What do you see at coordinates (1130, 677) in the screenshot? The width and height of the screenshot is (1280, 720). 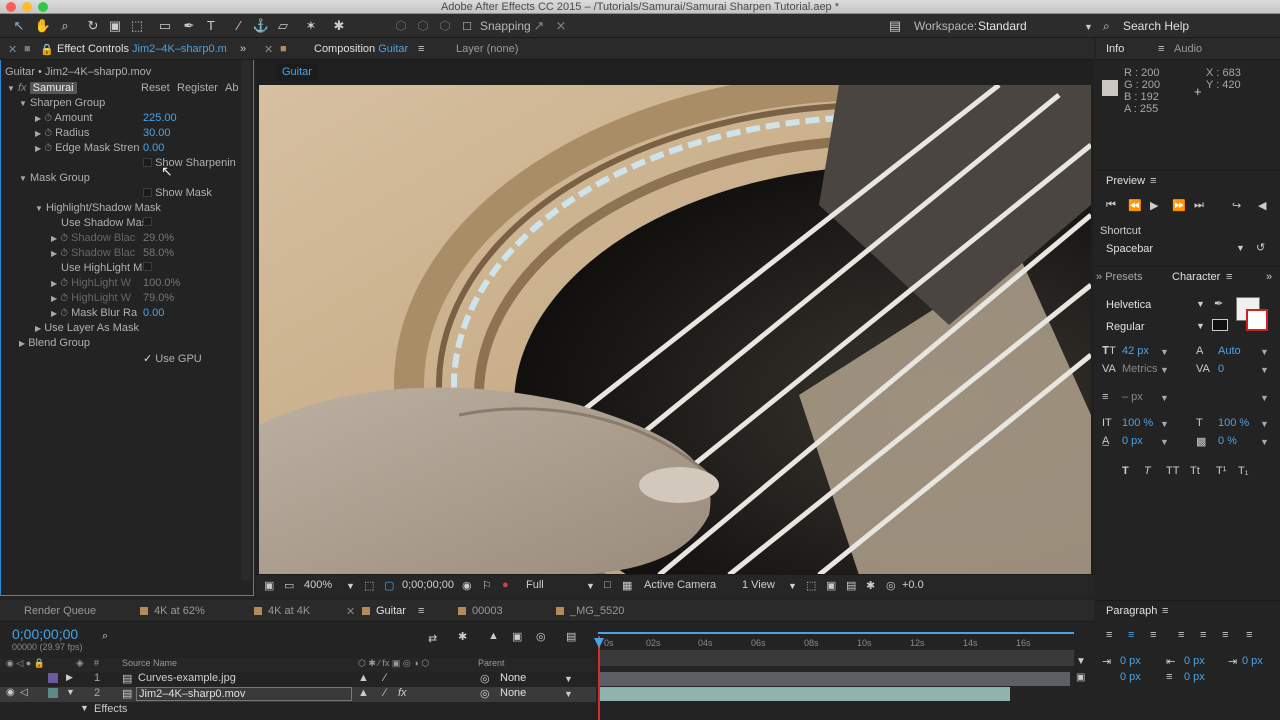 I see `space-before-value: 0 px` at bounding box center [1130, 677].